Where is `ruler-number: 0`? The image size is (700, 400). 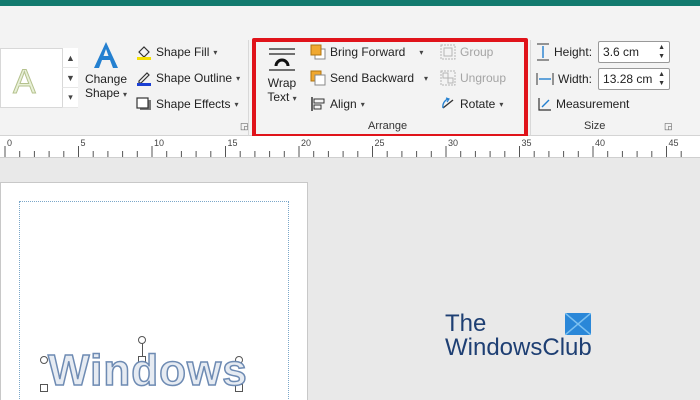 ruler-number: 0 is located at coordinates (10, 143).